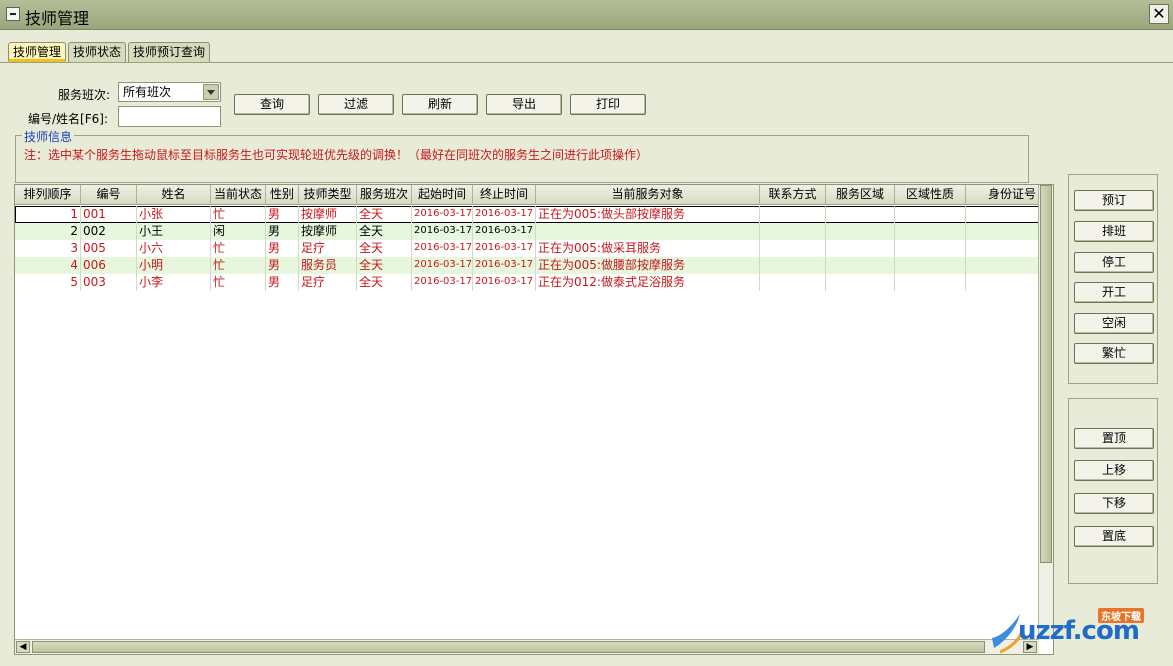  Describe the element at coordinates (48, 231) in the screenshot. I see `cell-order: 2` at that location.